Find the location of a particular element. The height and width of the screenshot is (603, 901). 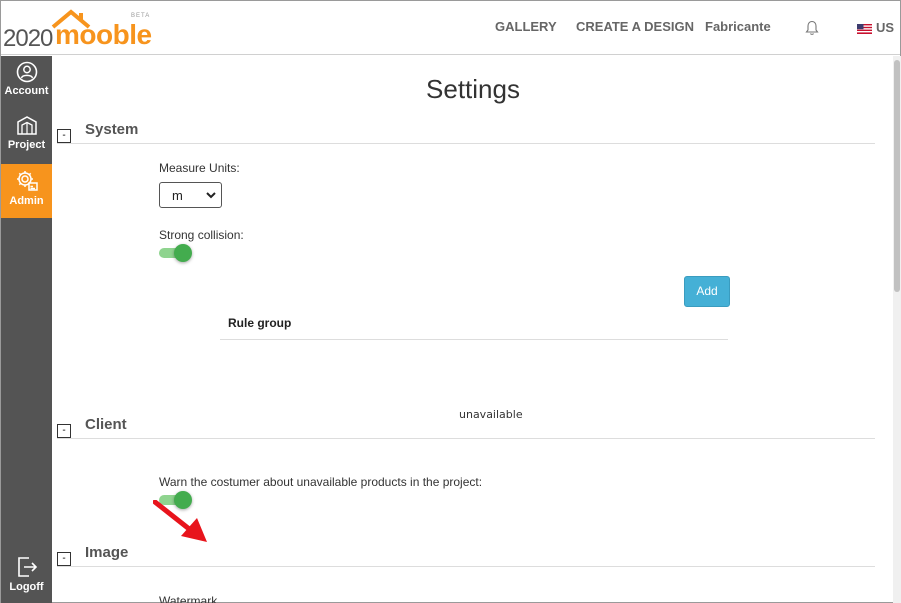

measure-units-select: m is located at coordinates (190, 195).